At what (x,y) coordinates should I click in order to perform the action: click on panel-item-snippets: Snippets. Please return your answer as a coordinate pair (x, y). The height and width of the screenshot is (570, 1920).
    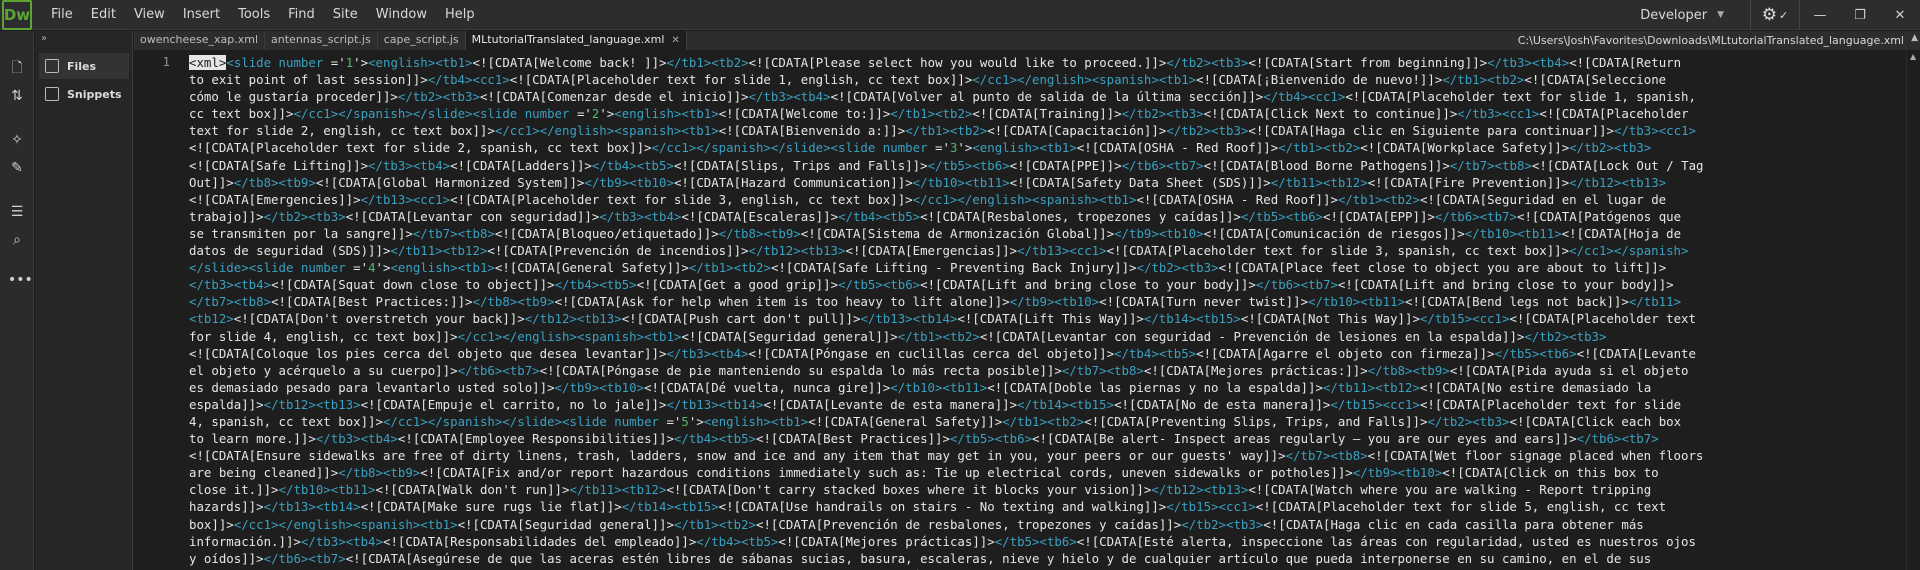
    Looking at the image, I should click on (84, 94).